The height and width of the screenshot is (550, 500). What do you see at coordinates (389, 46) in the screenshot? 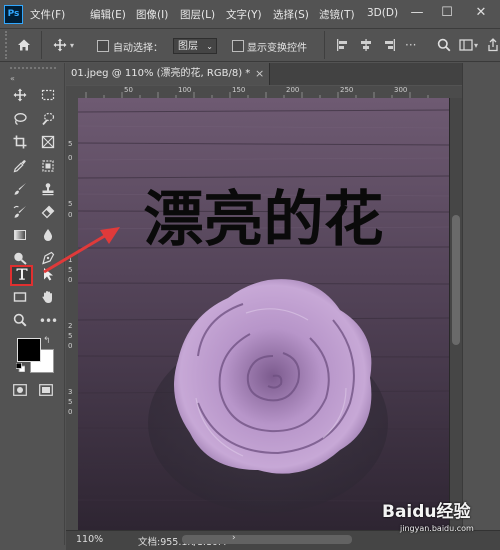
I see `align-right-icon` at bounding box center [389, 46].